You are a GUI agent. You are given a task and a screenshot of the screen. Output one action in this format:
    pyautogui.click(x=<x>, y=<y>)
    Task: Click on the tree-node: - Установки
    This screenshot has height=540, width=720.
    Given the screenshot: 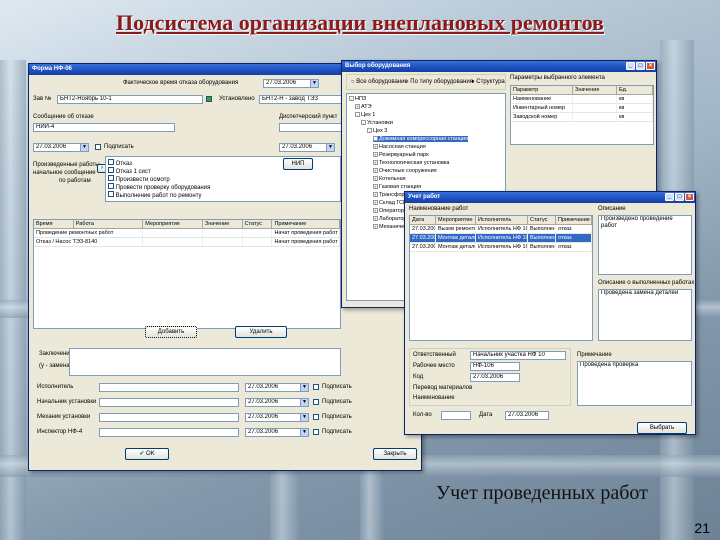 What is the action you would take?
    pyautogui.click(x=377, y=123)
    